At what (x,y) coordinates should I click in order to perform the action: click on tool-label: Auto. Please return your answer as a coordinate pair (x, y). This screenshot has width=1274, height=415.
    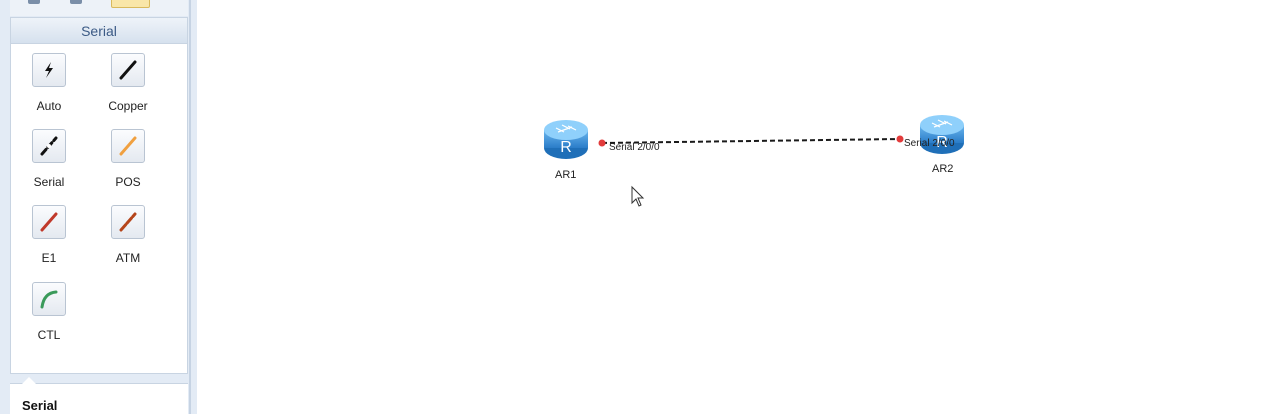
    Looking at the image, I should click on (49, 106).